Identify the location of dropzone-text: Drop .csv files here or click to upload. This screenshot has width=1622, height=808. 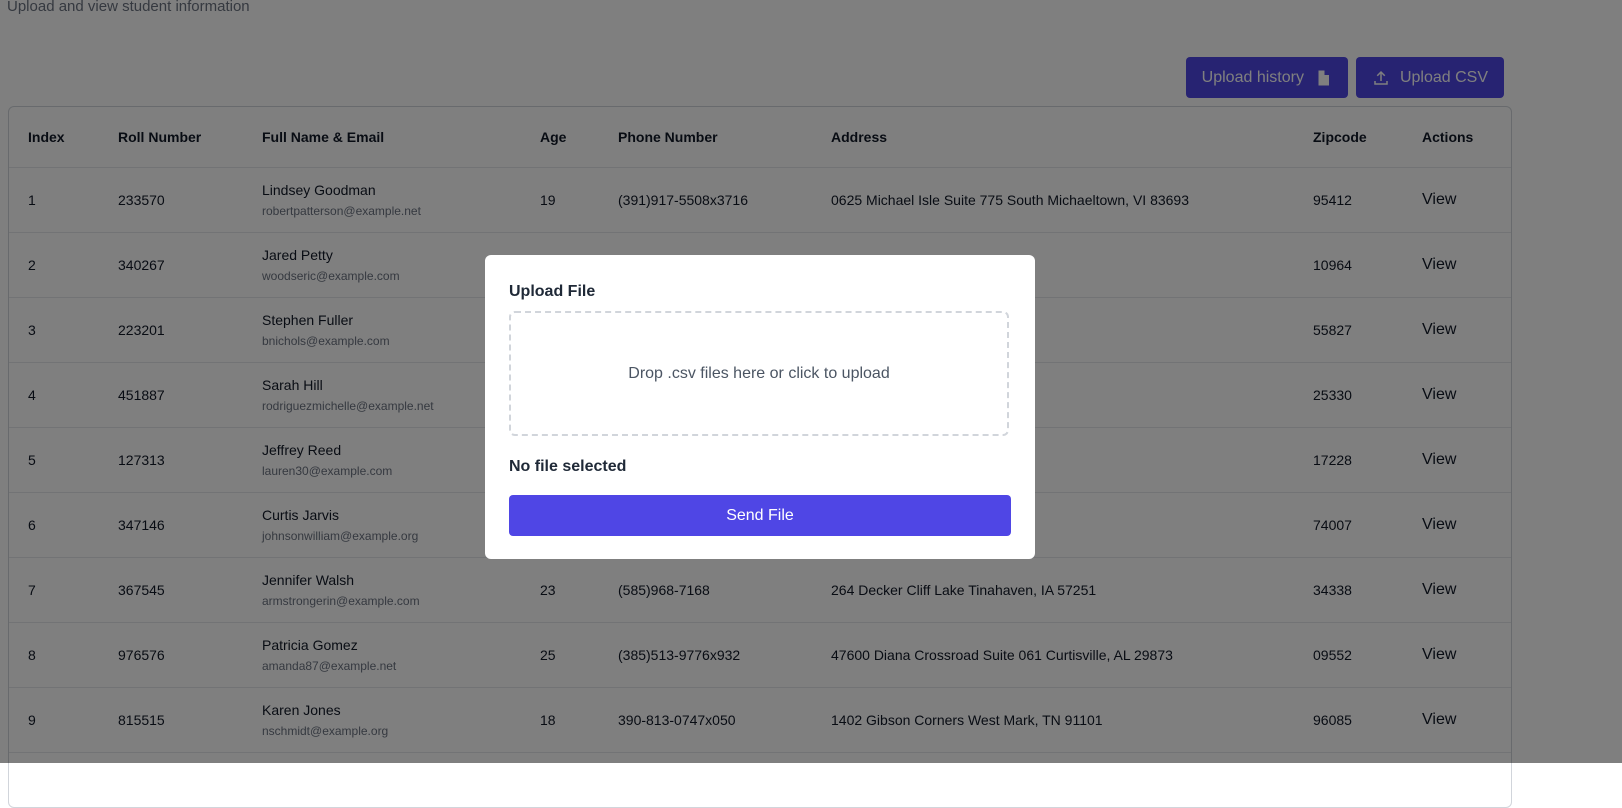
(759, 373).